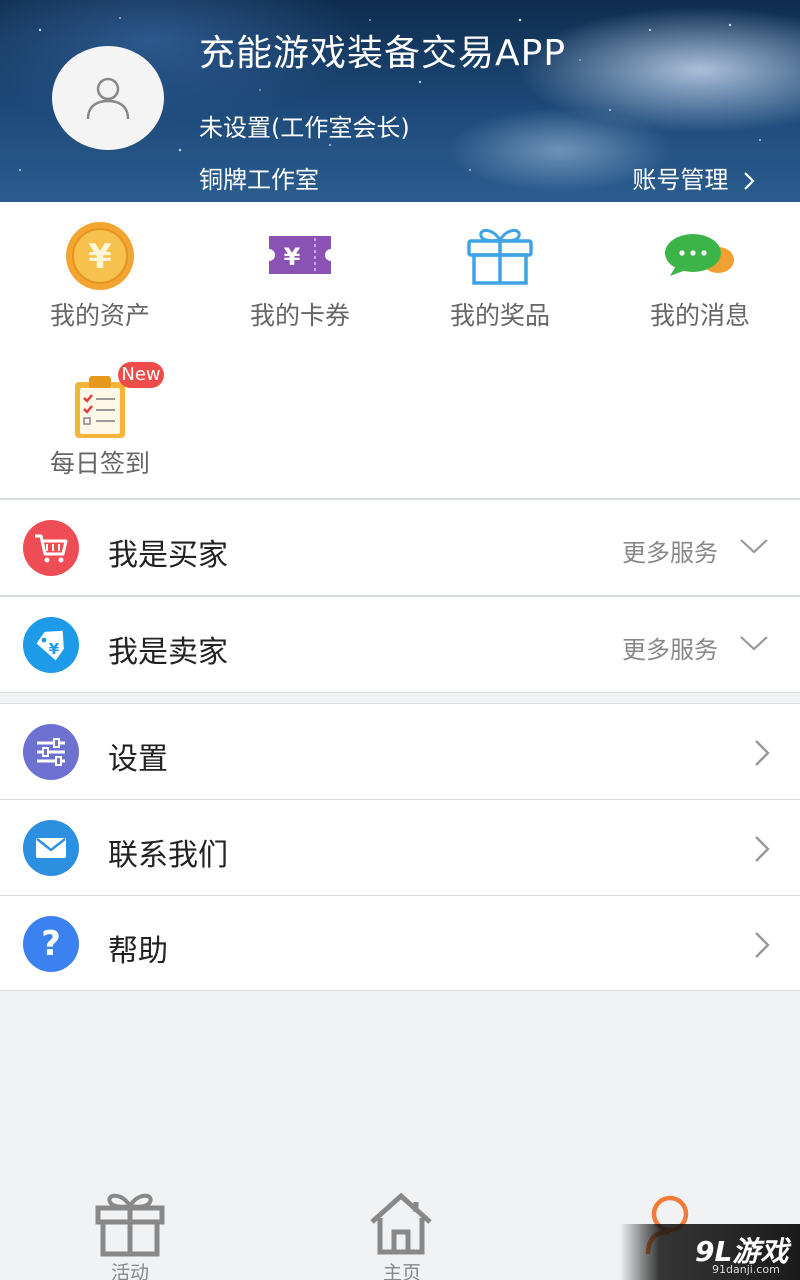  I want to click on sliders-glyph, so click(51, 752).